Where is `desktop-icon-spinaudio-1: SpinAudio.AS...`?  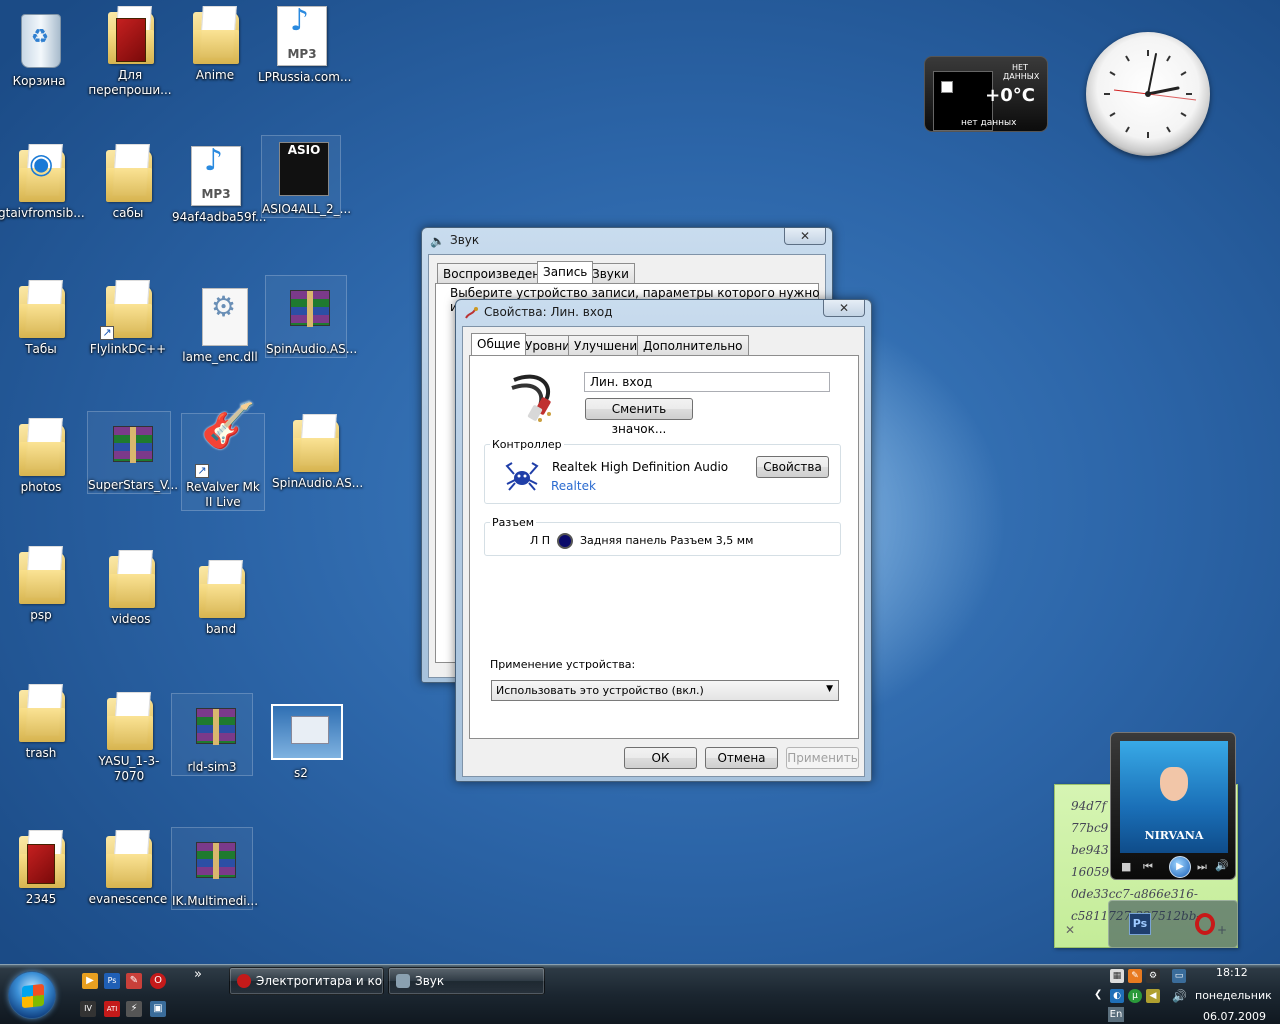
desktop-icon-spinaudio-1: SpinAudio.AS... is located at coordinates (311, 316).